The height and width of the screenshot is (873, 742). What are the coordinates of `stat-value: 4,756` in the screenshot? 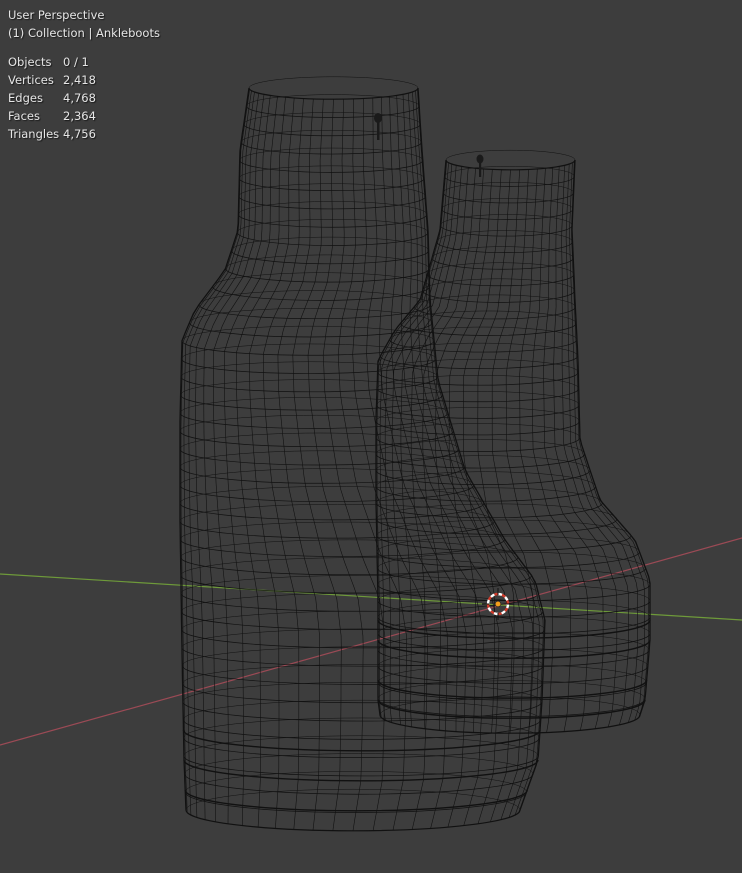 It's located at (79, 134).